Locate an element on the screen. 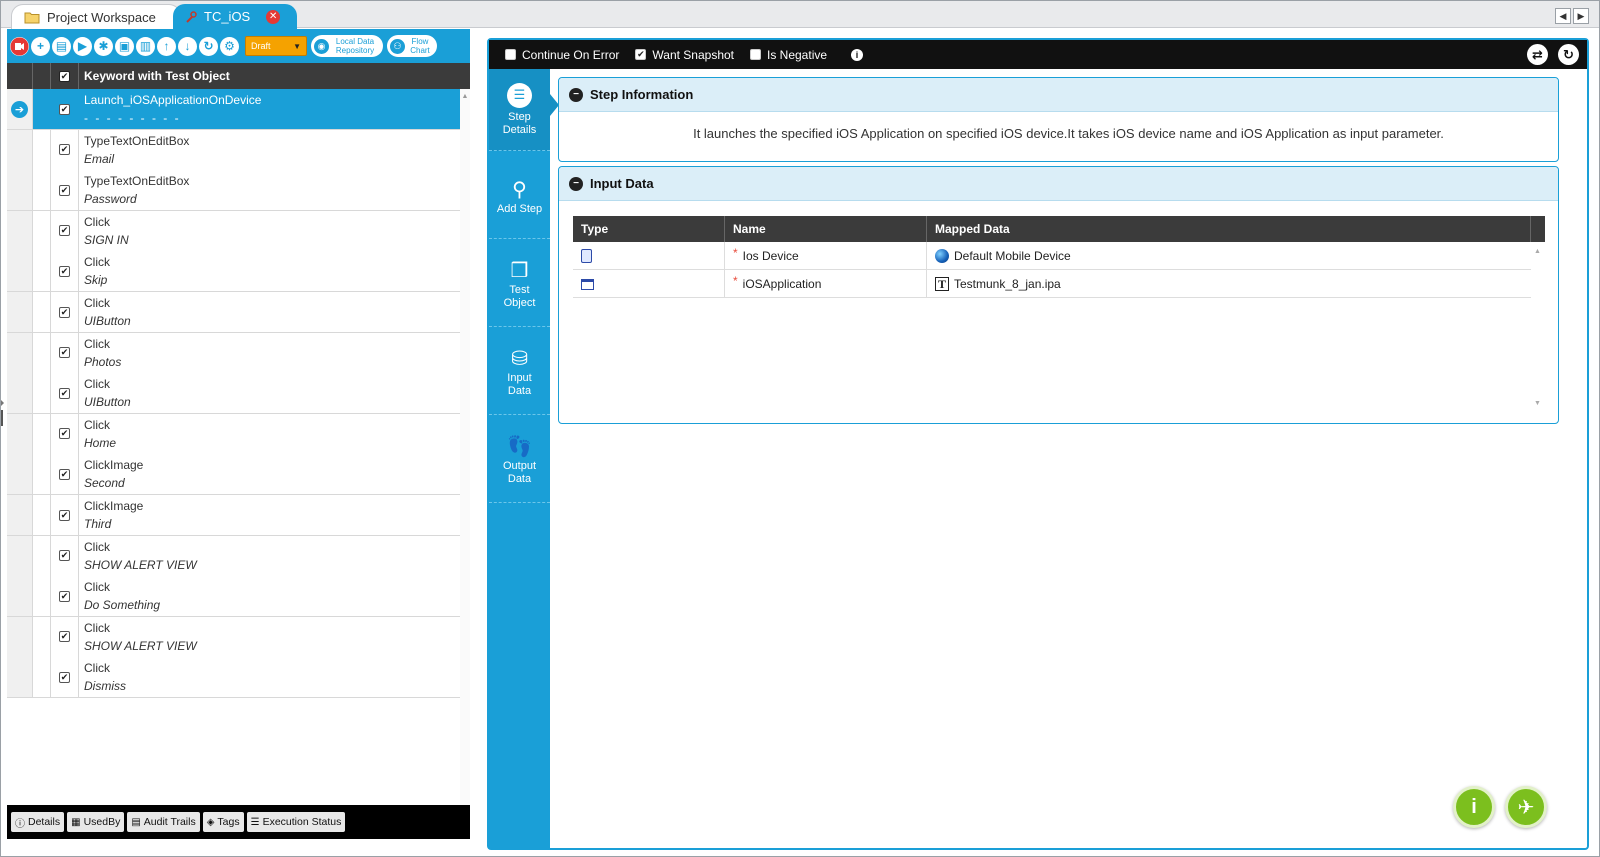 This screenshot has height=857, width=1600. keyword-cell: Click Photos is located at coordinates (269, 354).